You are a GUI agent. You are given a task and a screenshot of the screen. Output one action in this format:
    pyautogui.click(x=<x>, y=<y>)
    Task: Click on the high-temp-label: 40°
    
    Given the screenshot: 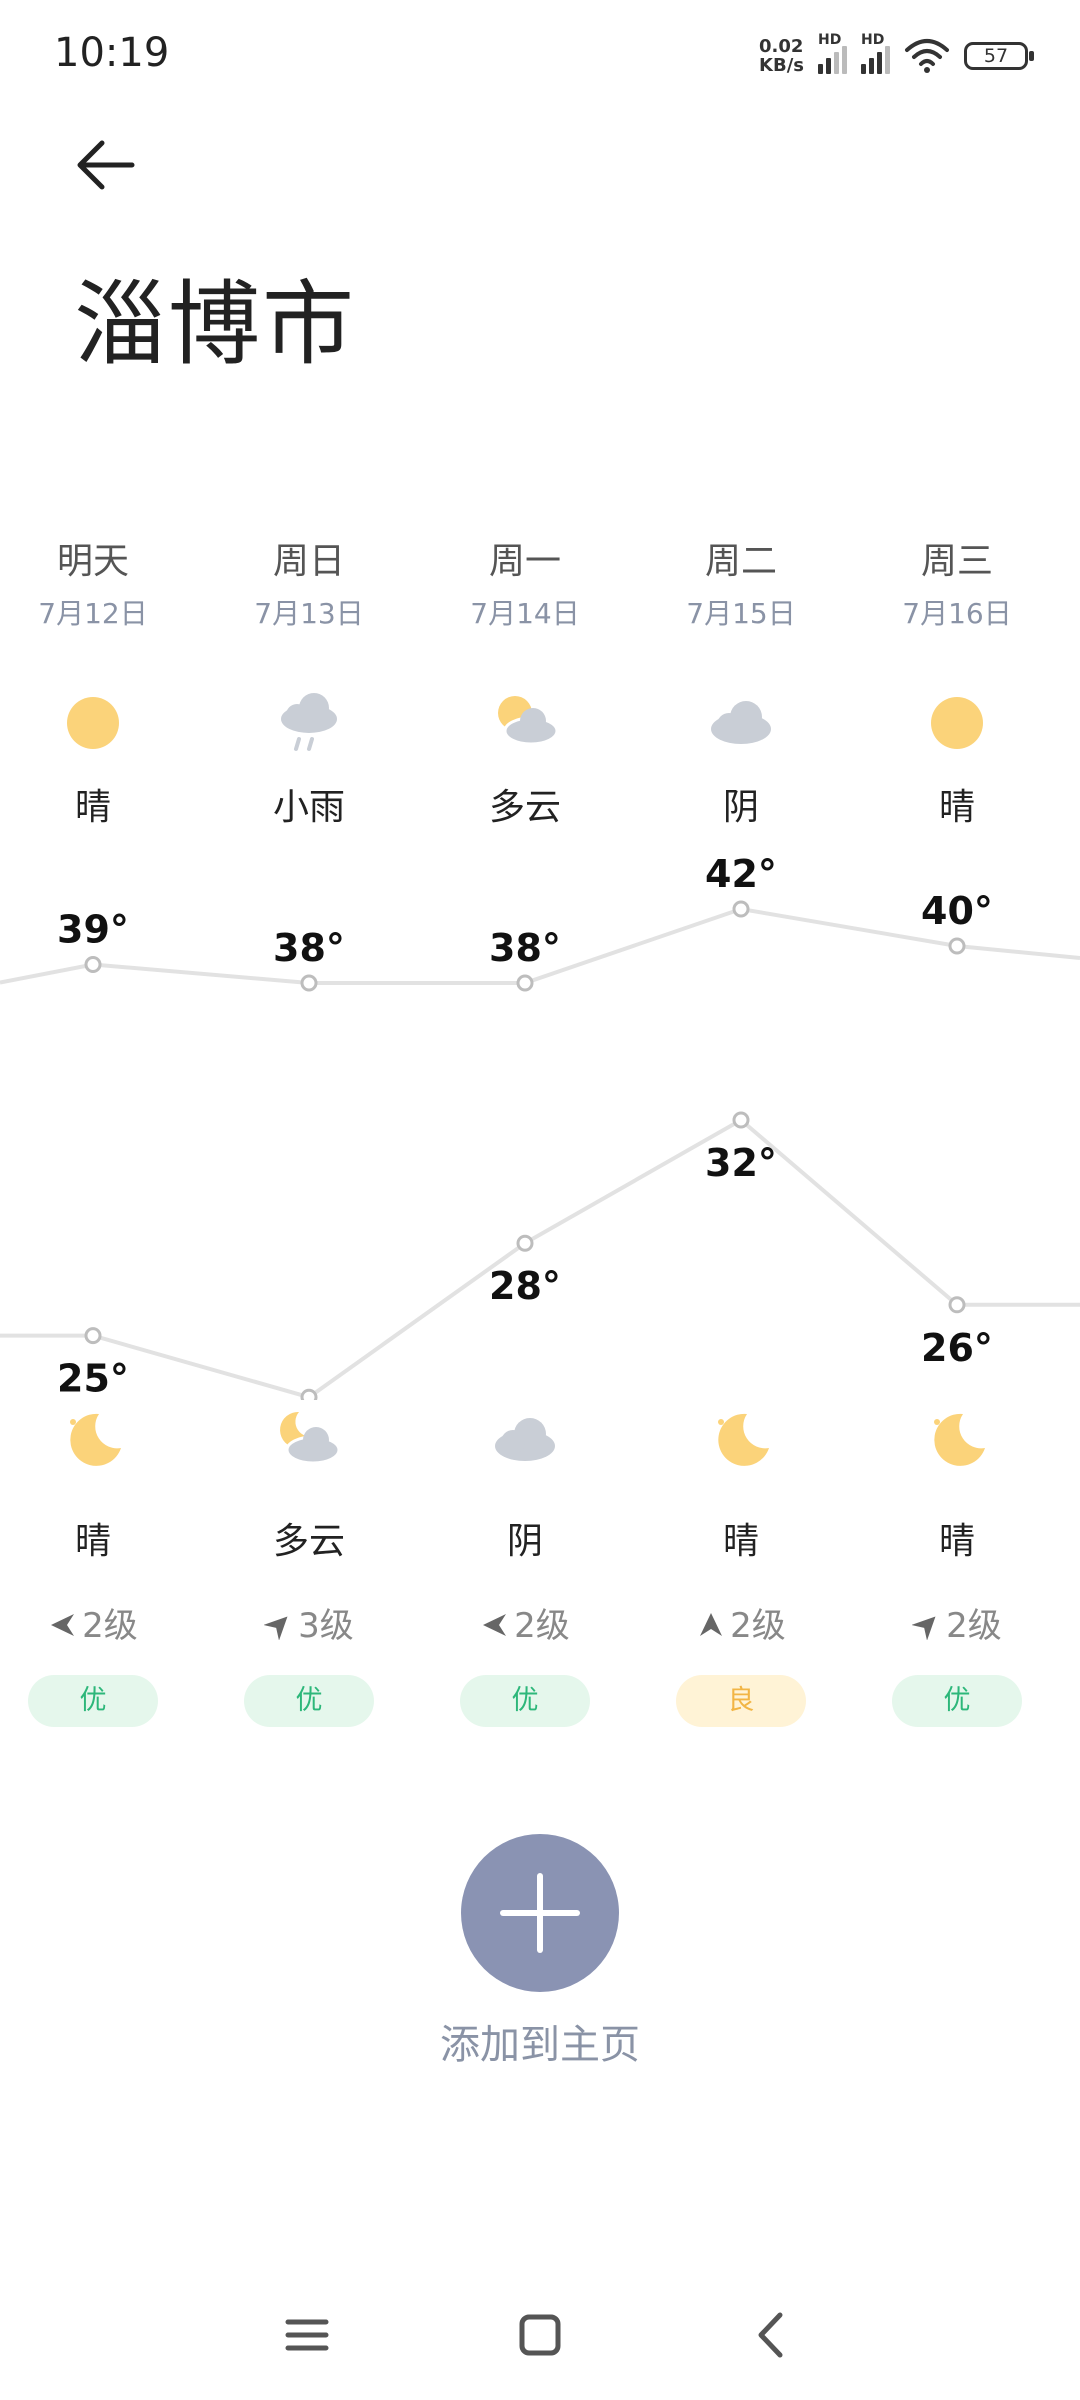 What is the action you would take?
    pyautogui.click(x=957, y=911)
    